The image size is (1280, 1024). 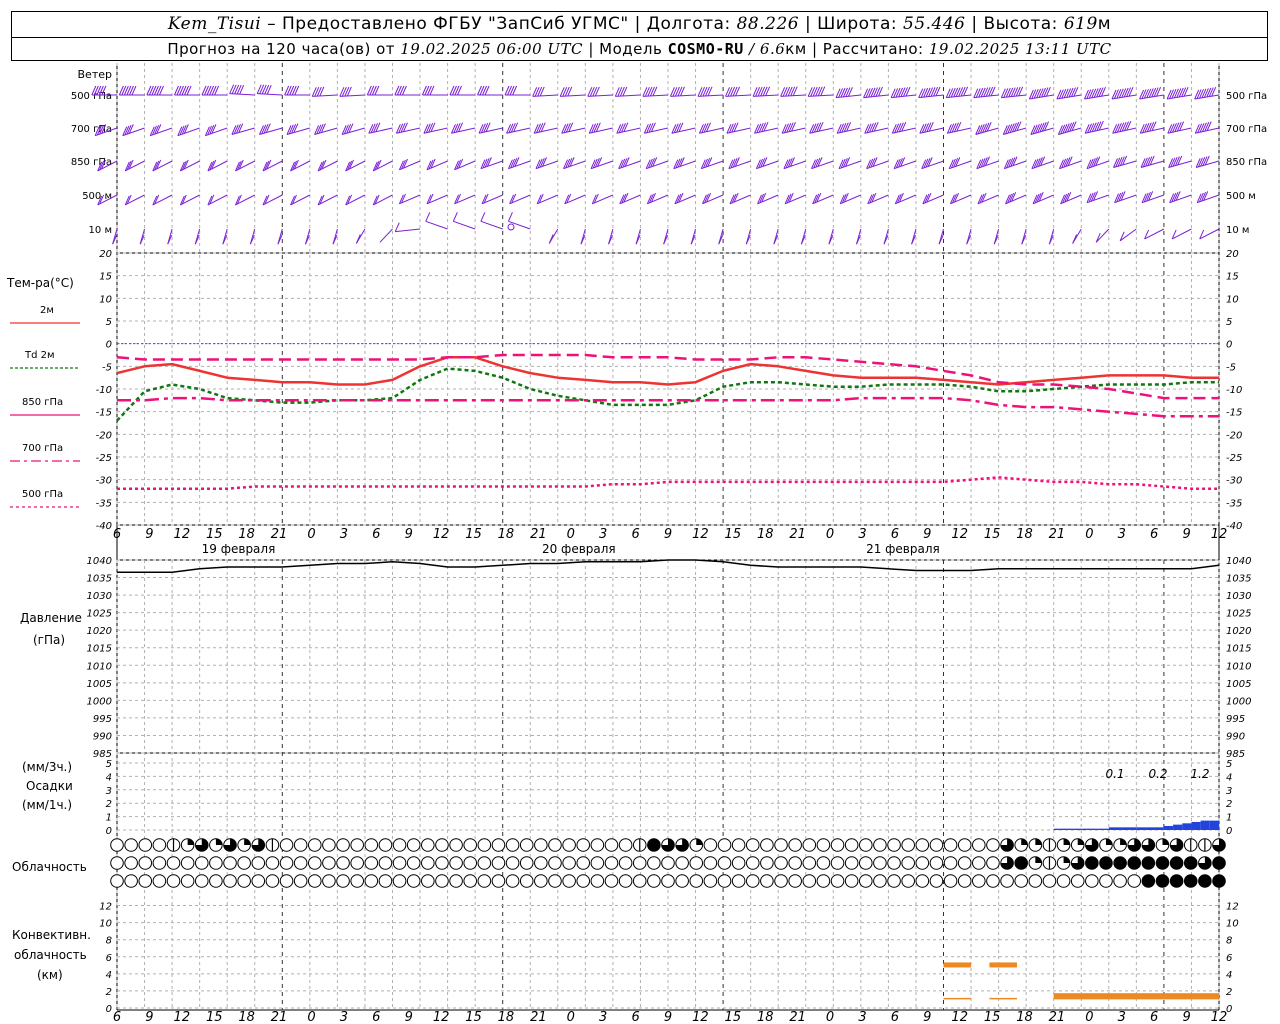 I want to click on x-tick-label-bottom: 21, so click(x=538, y=1017).